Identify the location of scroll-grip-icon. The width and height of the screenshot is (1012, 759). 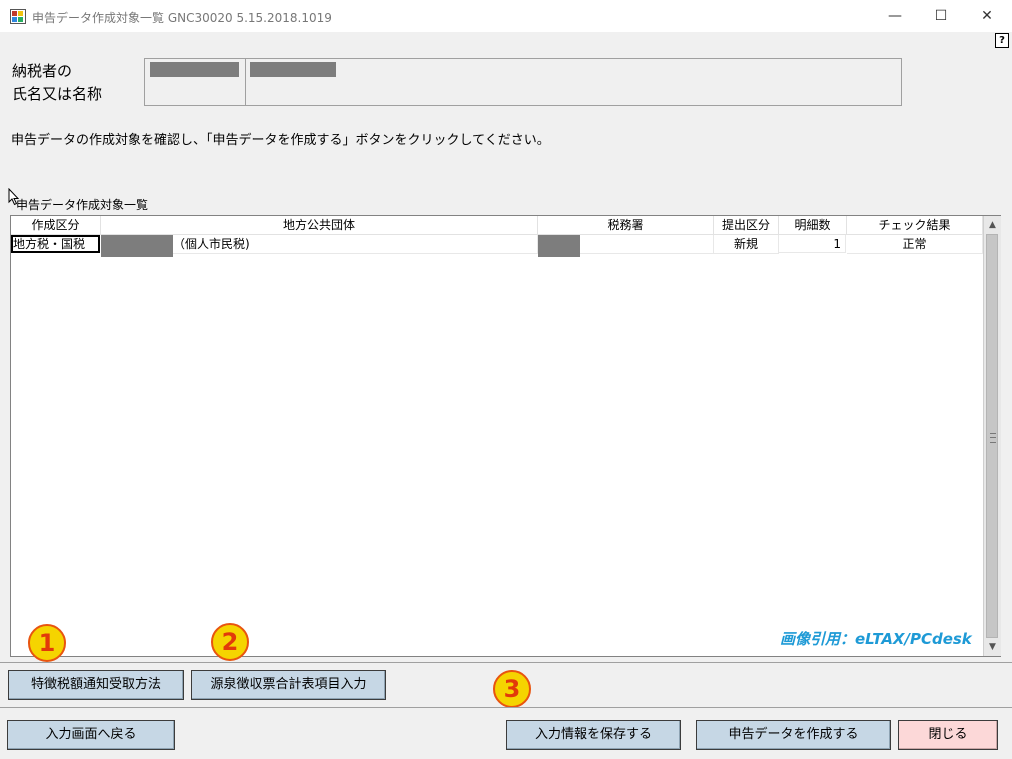
(993, 438).